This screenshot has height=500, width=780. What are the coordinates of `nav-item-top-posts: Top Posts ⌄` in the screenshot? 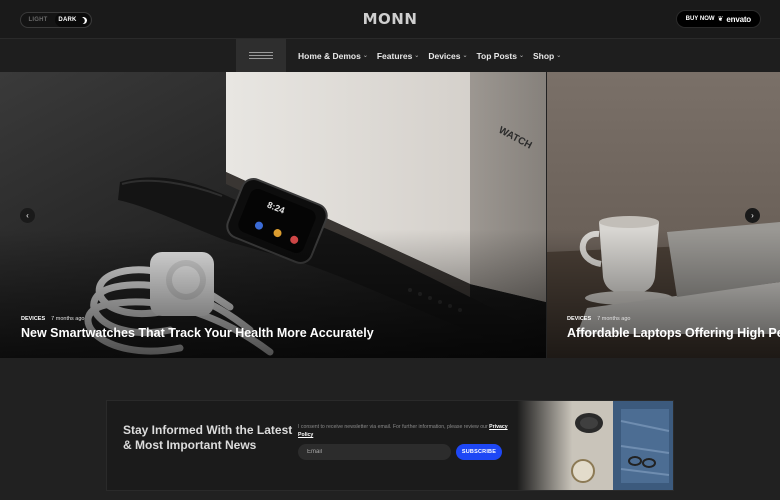 It's located at (501, 56).